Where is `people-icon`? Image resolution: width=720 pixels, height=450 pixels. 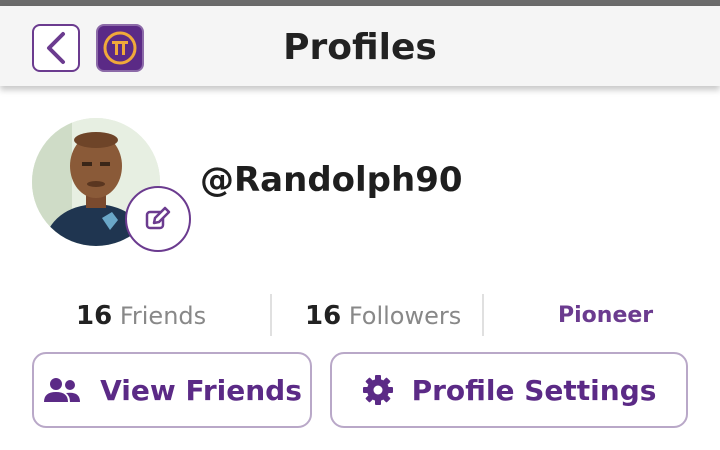 people-icon is located at coordinates (62, 390).